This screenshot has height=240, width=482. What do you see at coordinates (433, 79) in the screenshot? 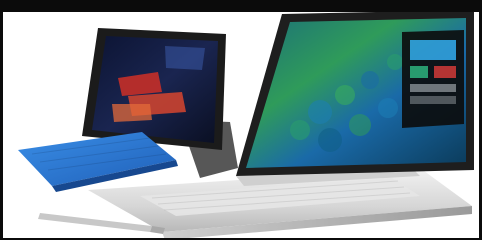
I see `laptop-screen-panel` at bounding box center [433, 79].